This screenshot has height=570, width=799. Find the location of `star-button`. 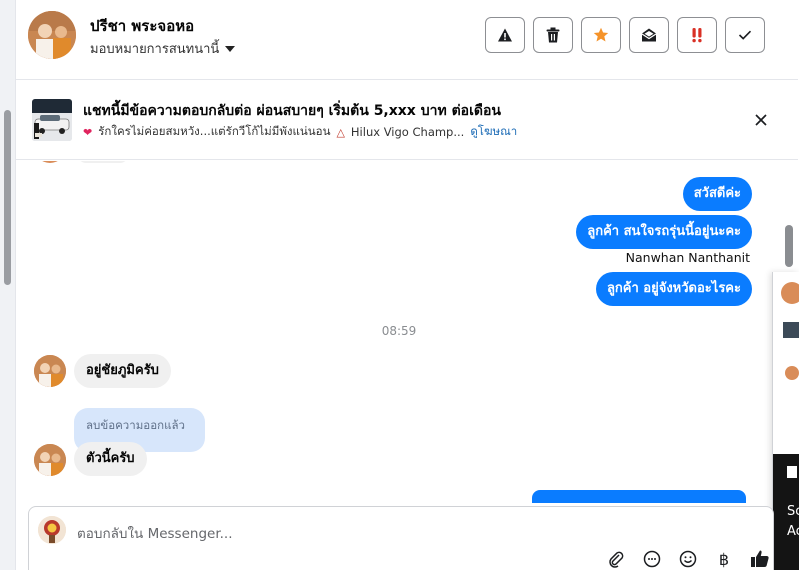

star-button is located at coordinates (601, 35).